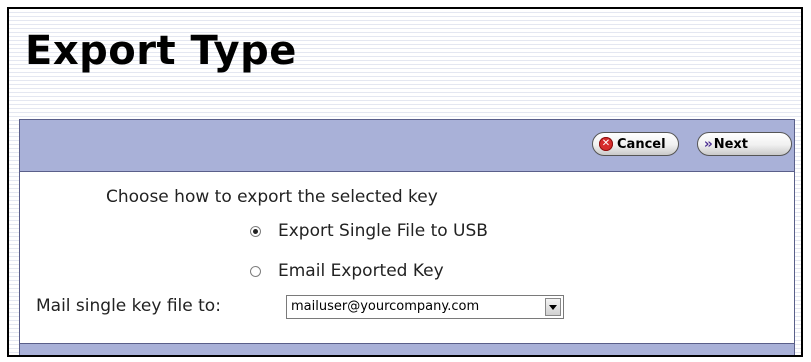 This screenshot has width=811, height=362. What do you see at coordinates (416, 307) in the screenshot?
I see `mail-recipient-value: mailuser@yourcompany.com` at bounding box center [416, 307].